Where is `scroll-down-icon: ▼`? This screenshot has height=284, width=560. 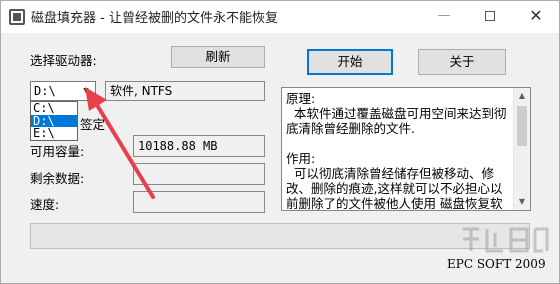
scroll-down-icon: ▼ is located at coordinates (522, 202).